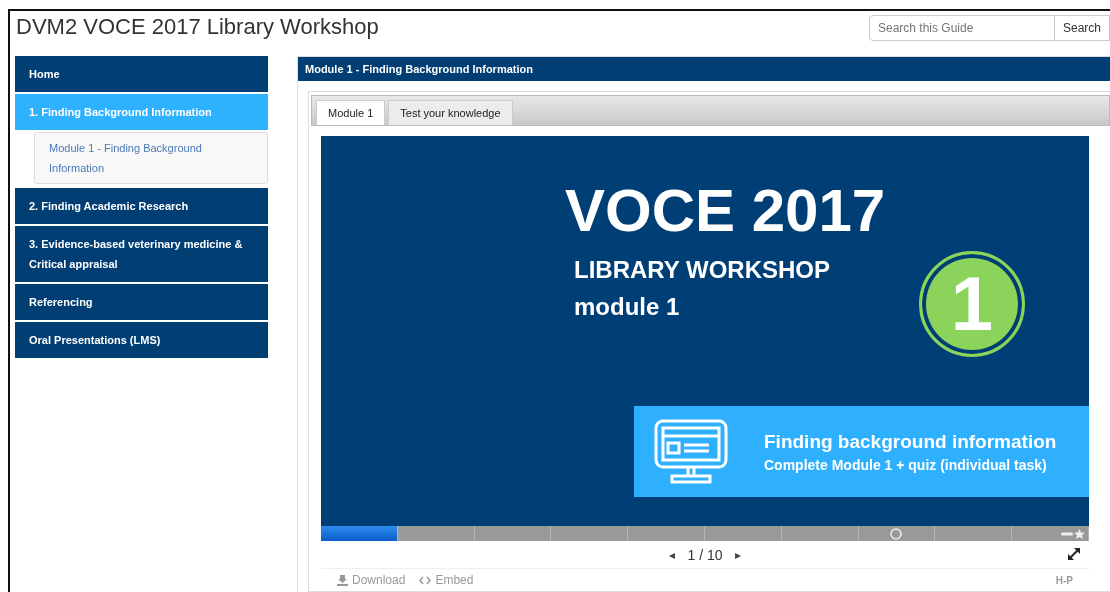 The height and width of the screenshot is (592, 1110). What do you see at coordinates (1082, 28) in the screenshot?
I see `search-button: Search` at bounding box center [1082, 28].